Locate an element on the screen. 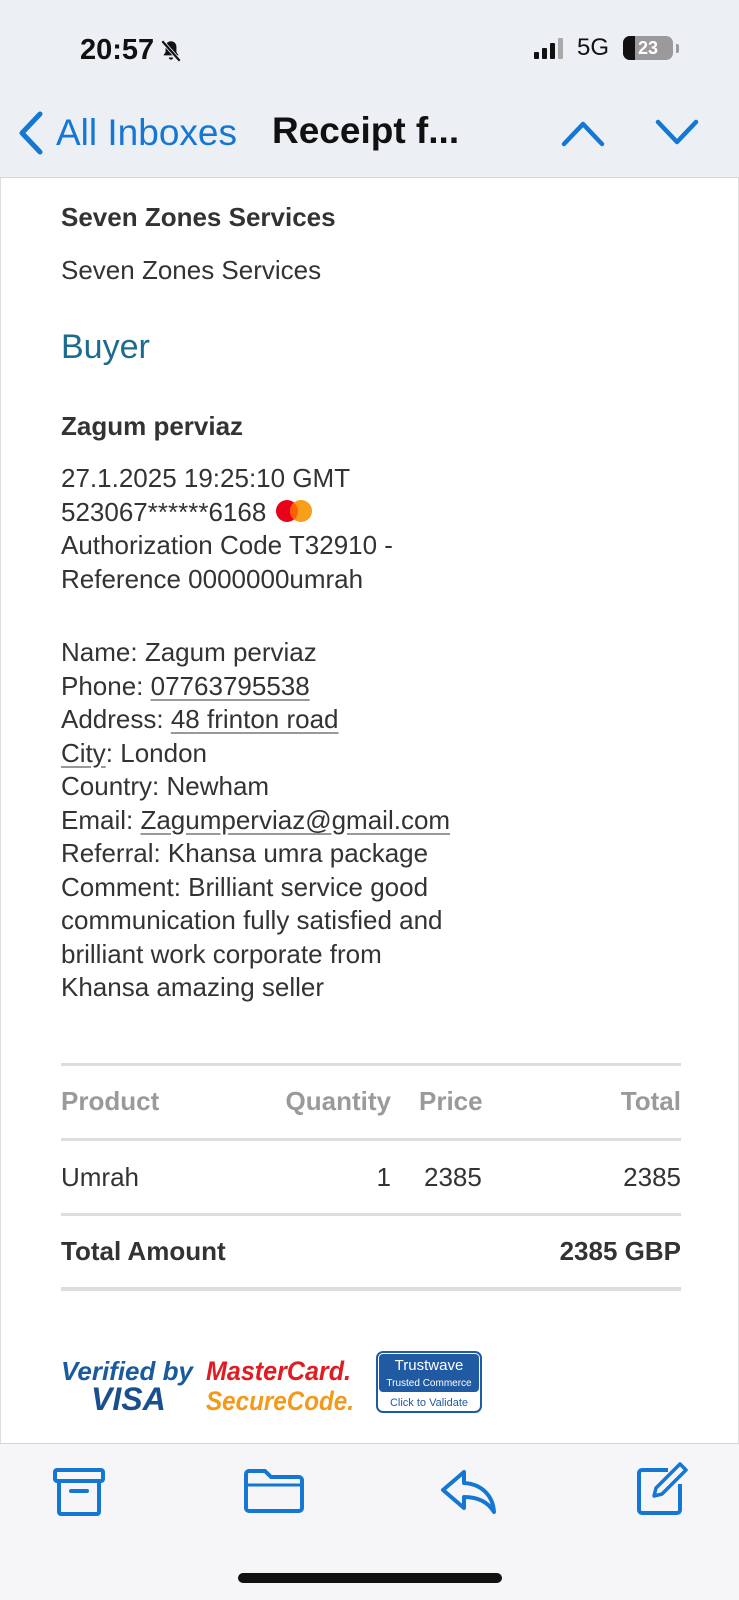 The width and height of the screenshot is (739, 1600). detail-name: Name: Zagum perviaz is located at coordinates (189, 652).